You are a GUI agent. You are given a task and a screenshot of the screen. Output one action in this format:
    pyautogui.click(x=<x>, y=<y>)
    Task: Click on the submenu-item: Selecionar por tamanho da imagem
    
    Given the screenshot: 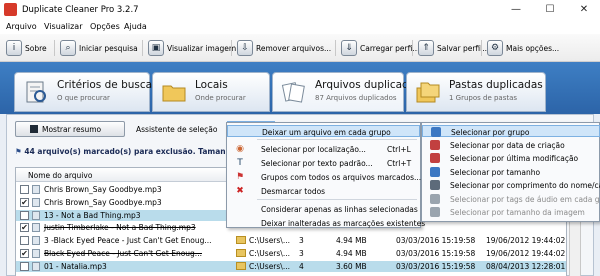 What is the action you would take?
    pyautogui.click(x=511, y=212)
    